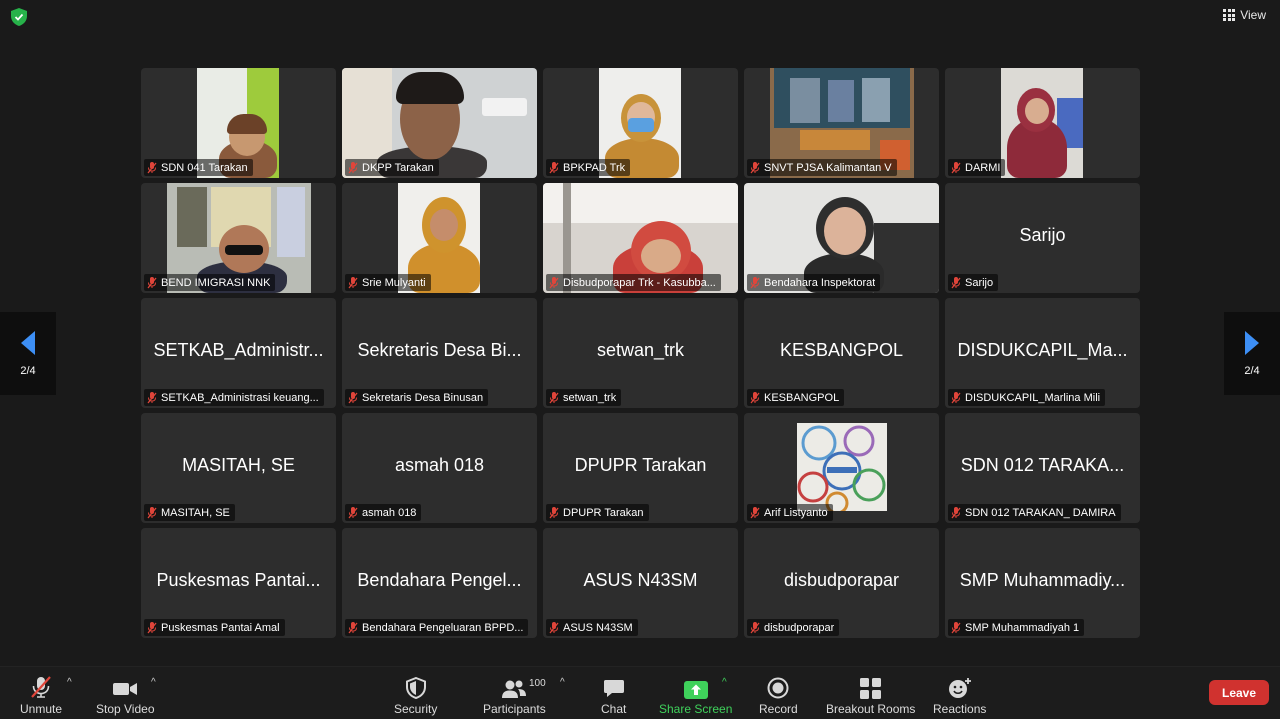 This screenshot has height=719, width=1280. What do you see at coordinates (592, 627) in the screenshot?
I see `participant-name-bar: ASUS N43SM` at bounding box center [592, 627].